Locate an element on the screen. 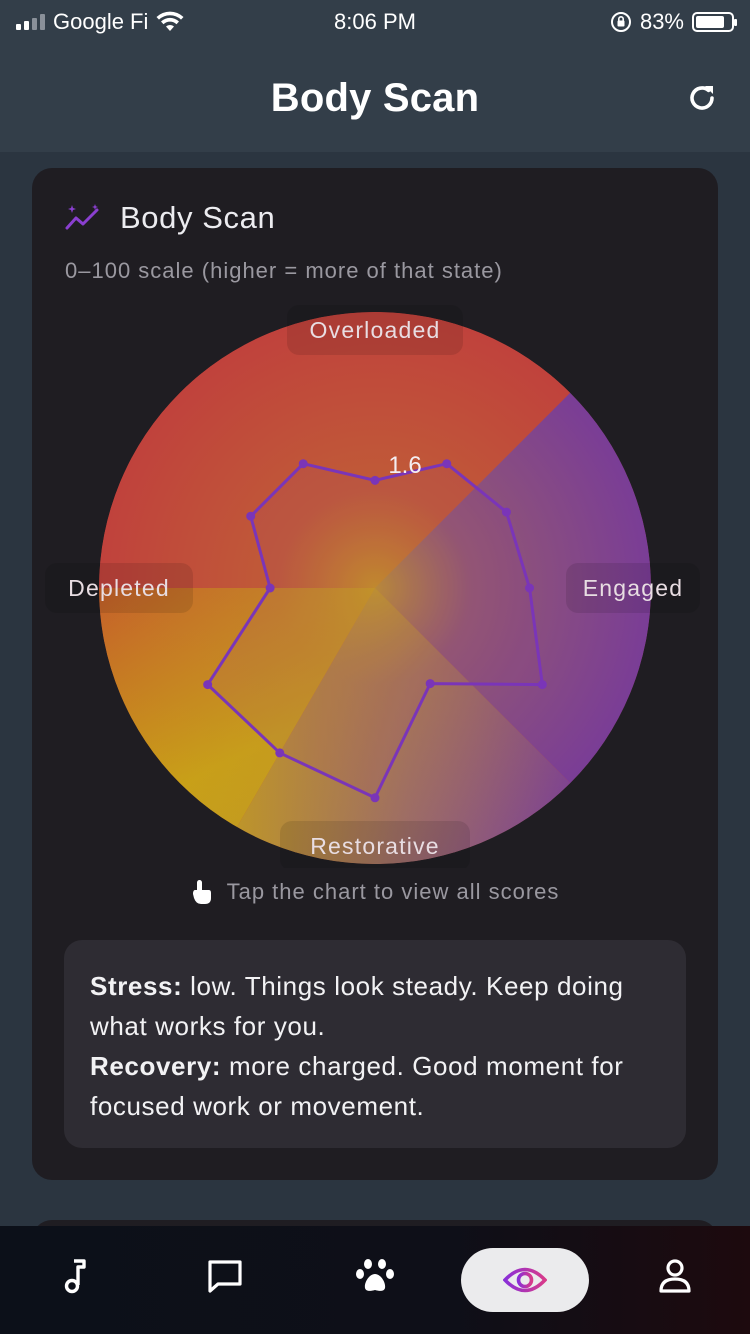 The image size is (750, 1334). label-restorative: Restorative is located at coordinates (375, 846).